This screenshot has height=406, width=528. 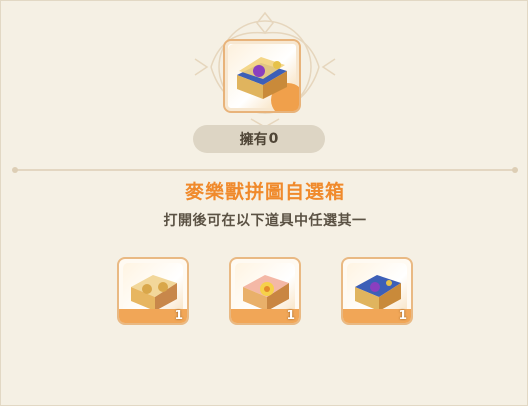 I want to click on item-slot-pink-chest: 1, so click(x=265, y=291).